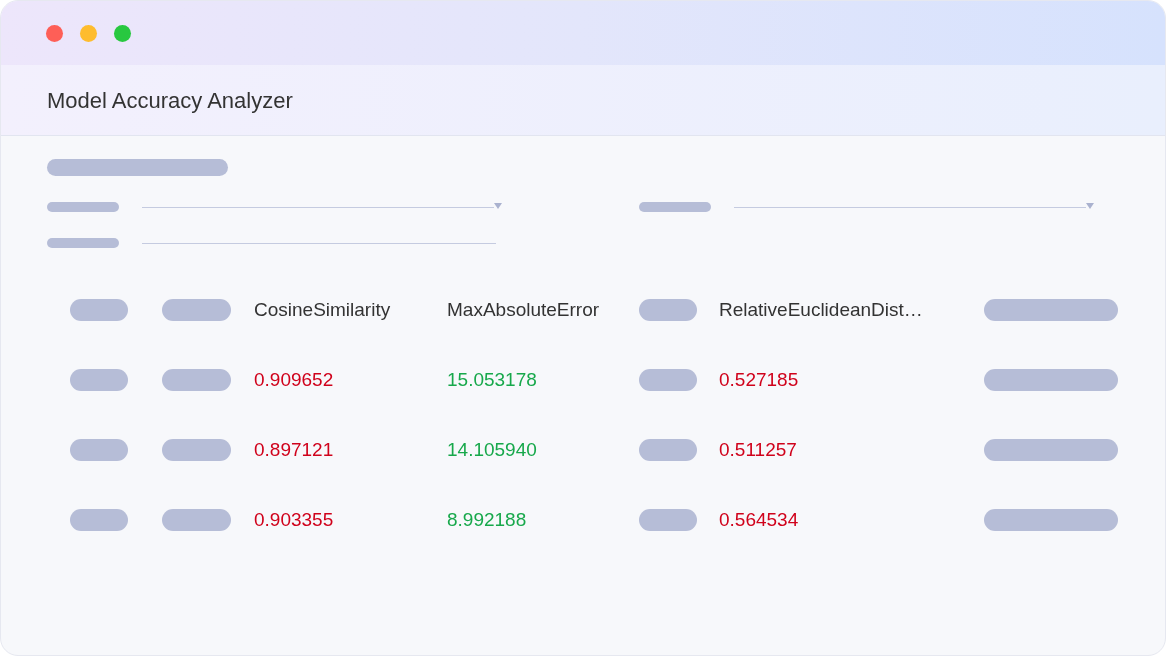 This screenshot has height=656, width=1166. I want to click on column-header: MaxAbsoluteError, so click(523, 309).